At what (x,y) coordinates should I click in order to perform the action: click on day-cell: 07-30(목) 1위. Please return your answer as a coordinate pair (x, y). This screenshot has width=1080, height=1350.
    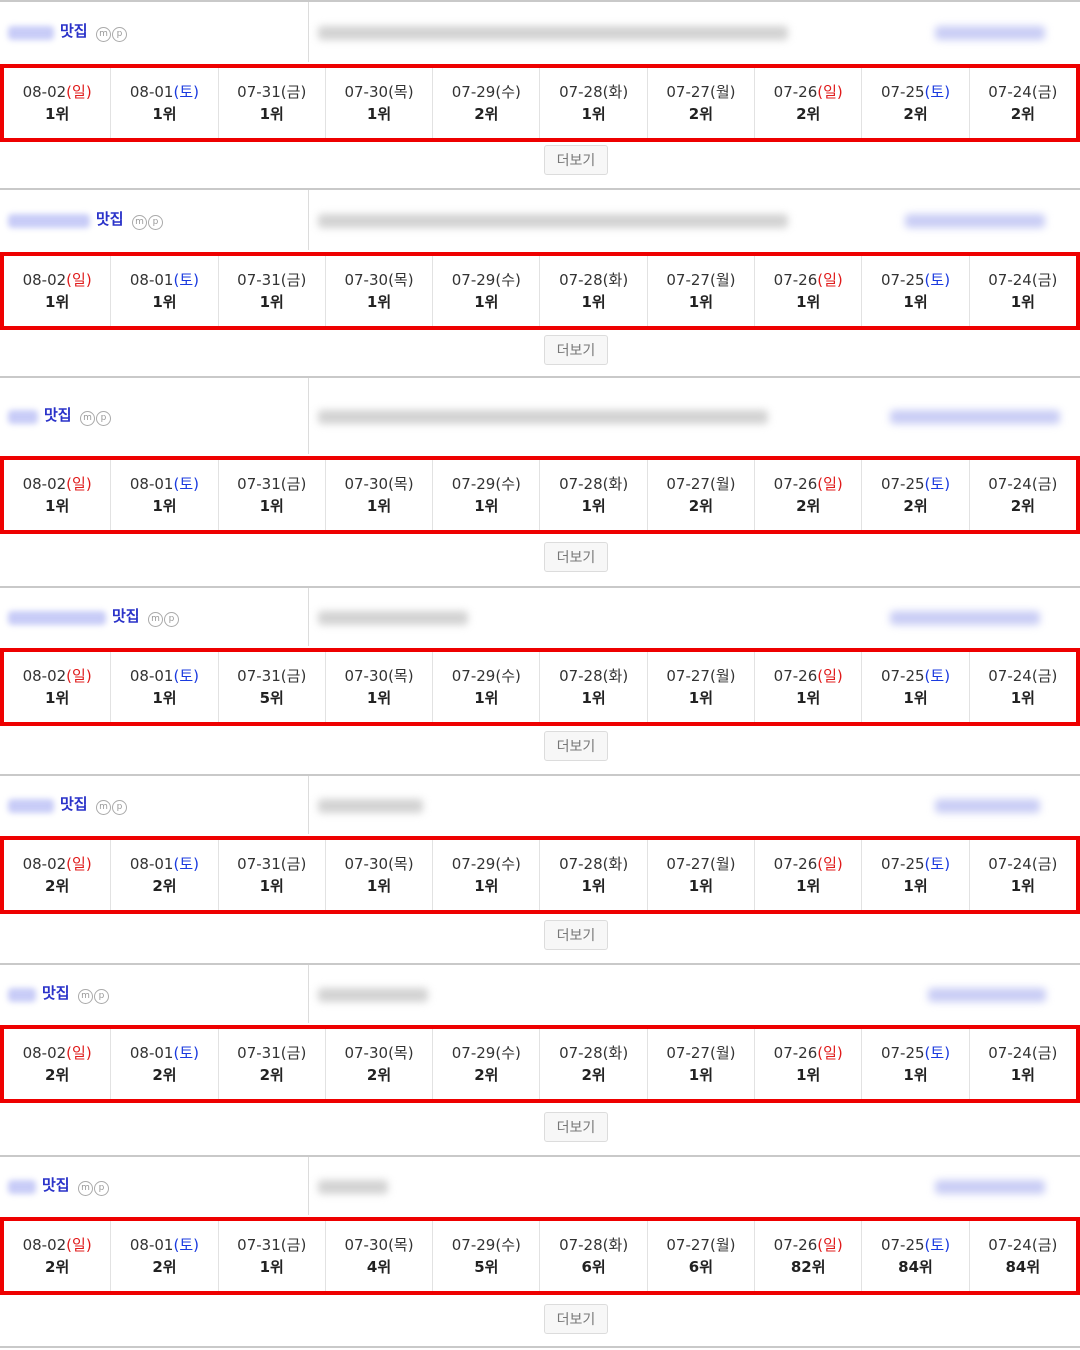
    Looking at the image, I should click on (380, 103).